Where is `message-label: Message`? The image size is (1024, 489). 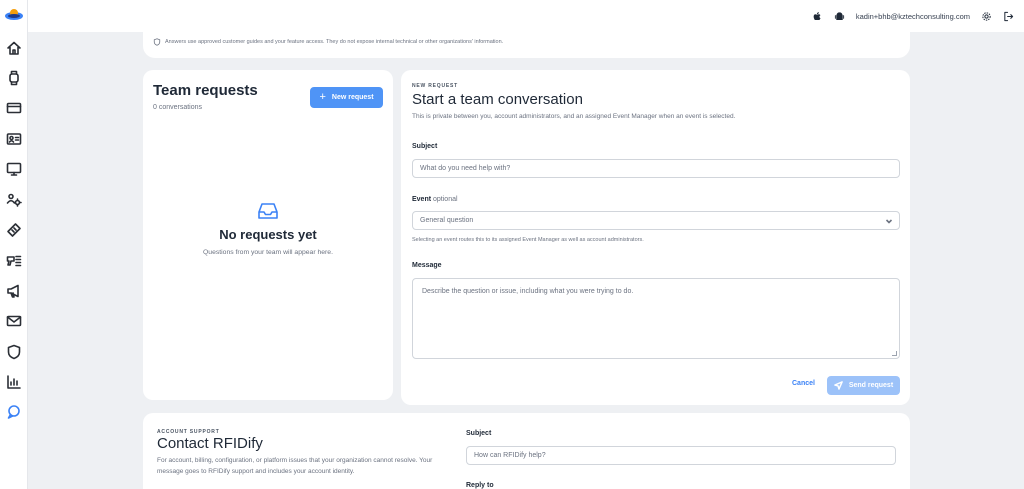
message-label: Message is located at coordinates (427, 265).